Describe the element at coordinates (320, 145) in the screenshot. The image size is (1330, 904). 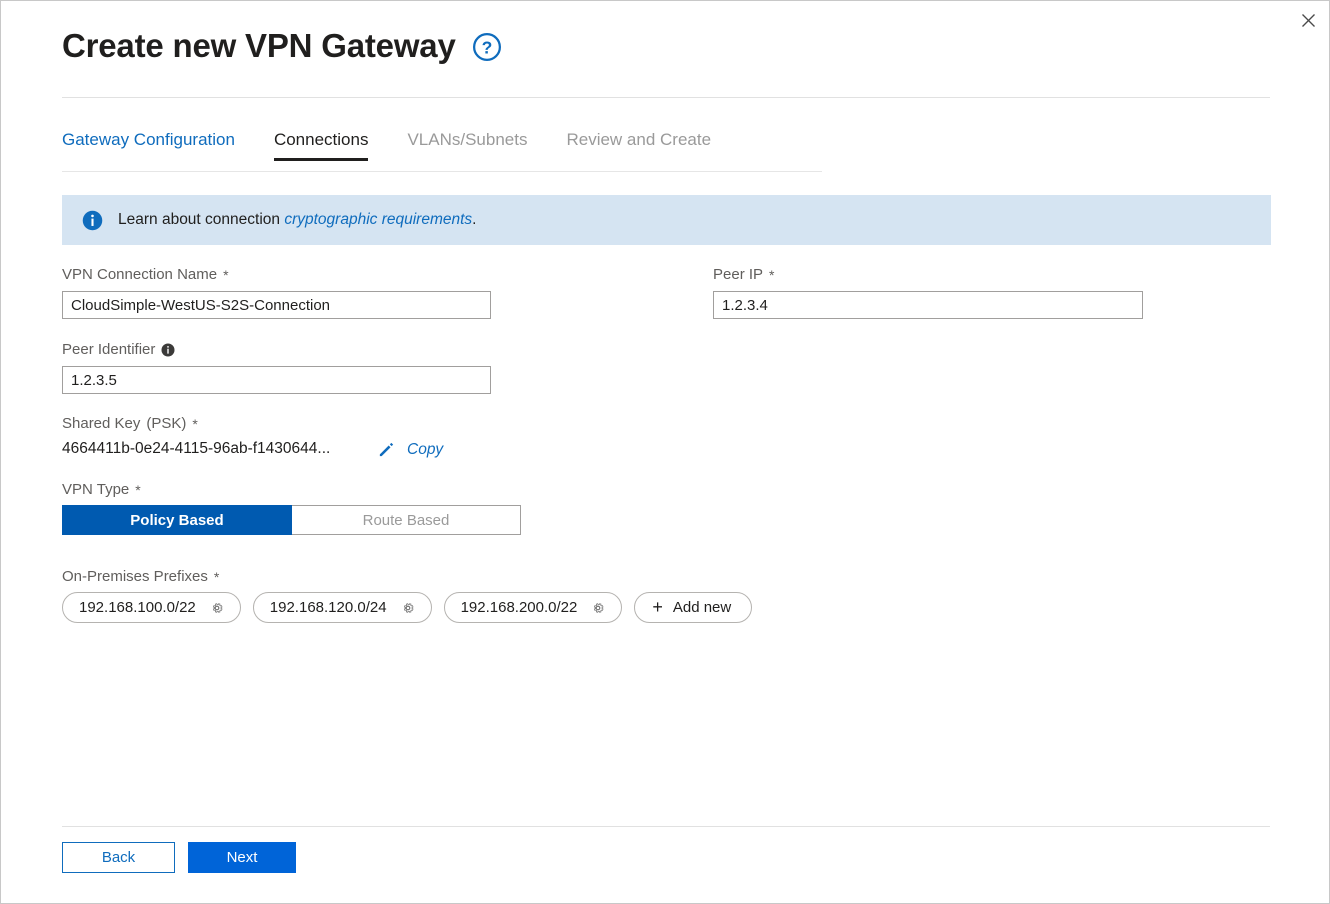
I see `tab-connections: Connections` at that location.